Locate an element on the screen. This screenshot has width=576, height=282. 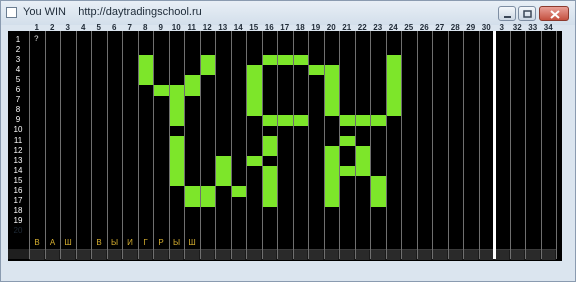
column-header: 11 is located at coordinates (191, 27).